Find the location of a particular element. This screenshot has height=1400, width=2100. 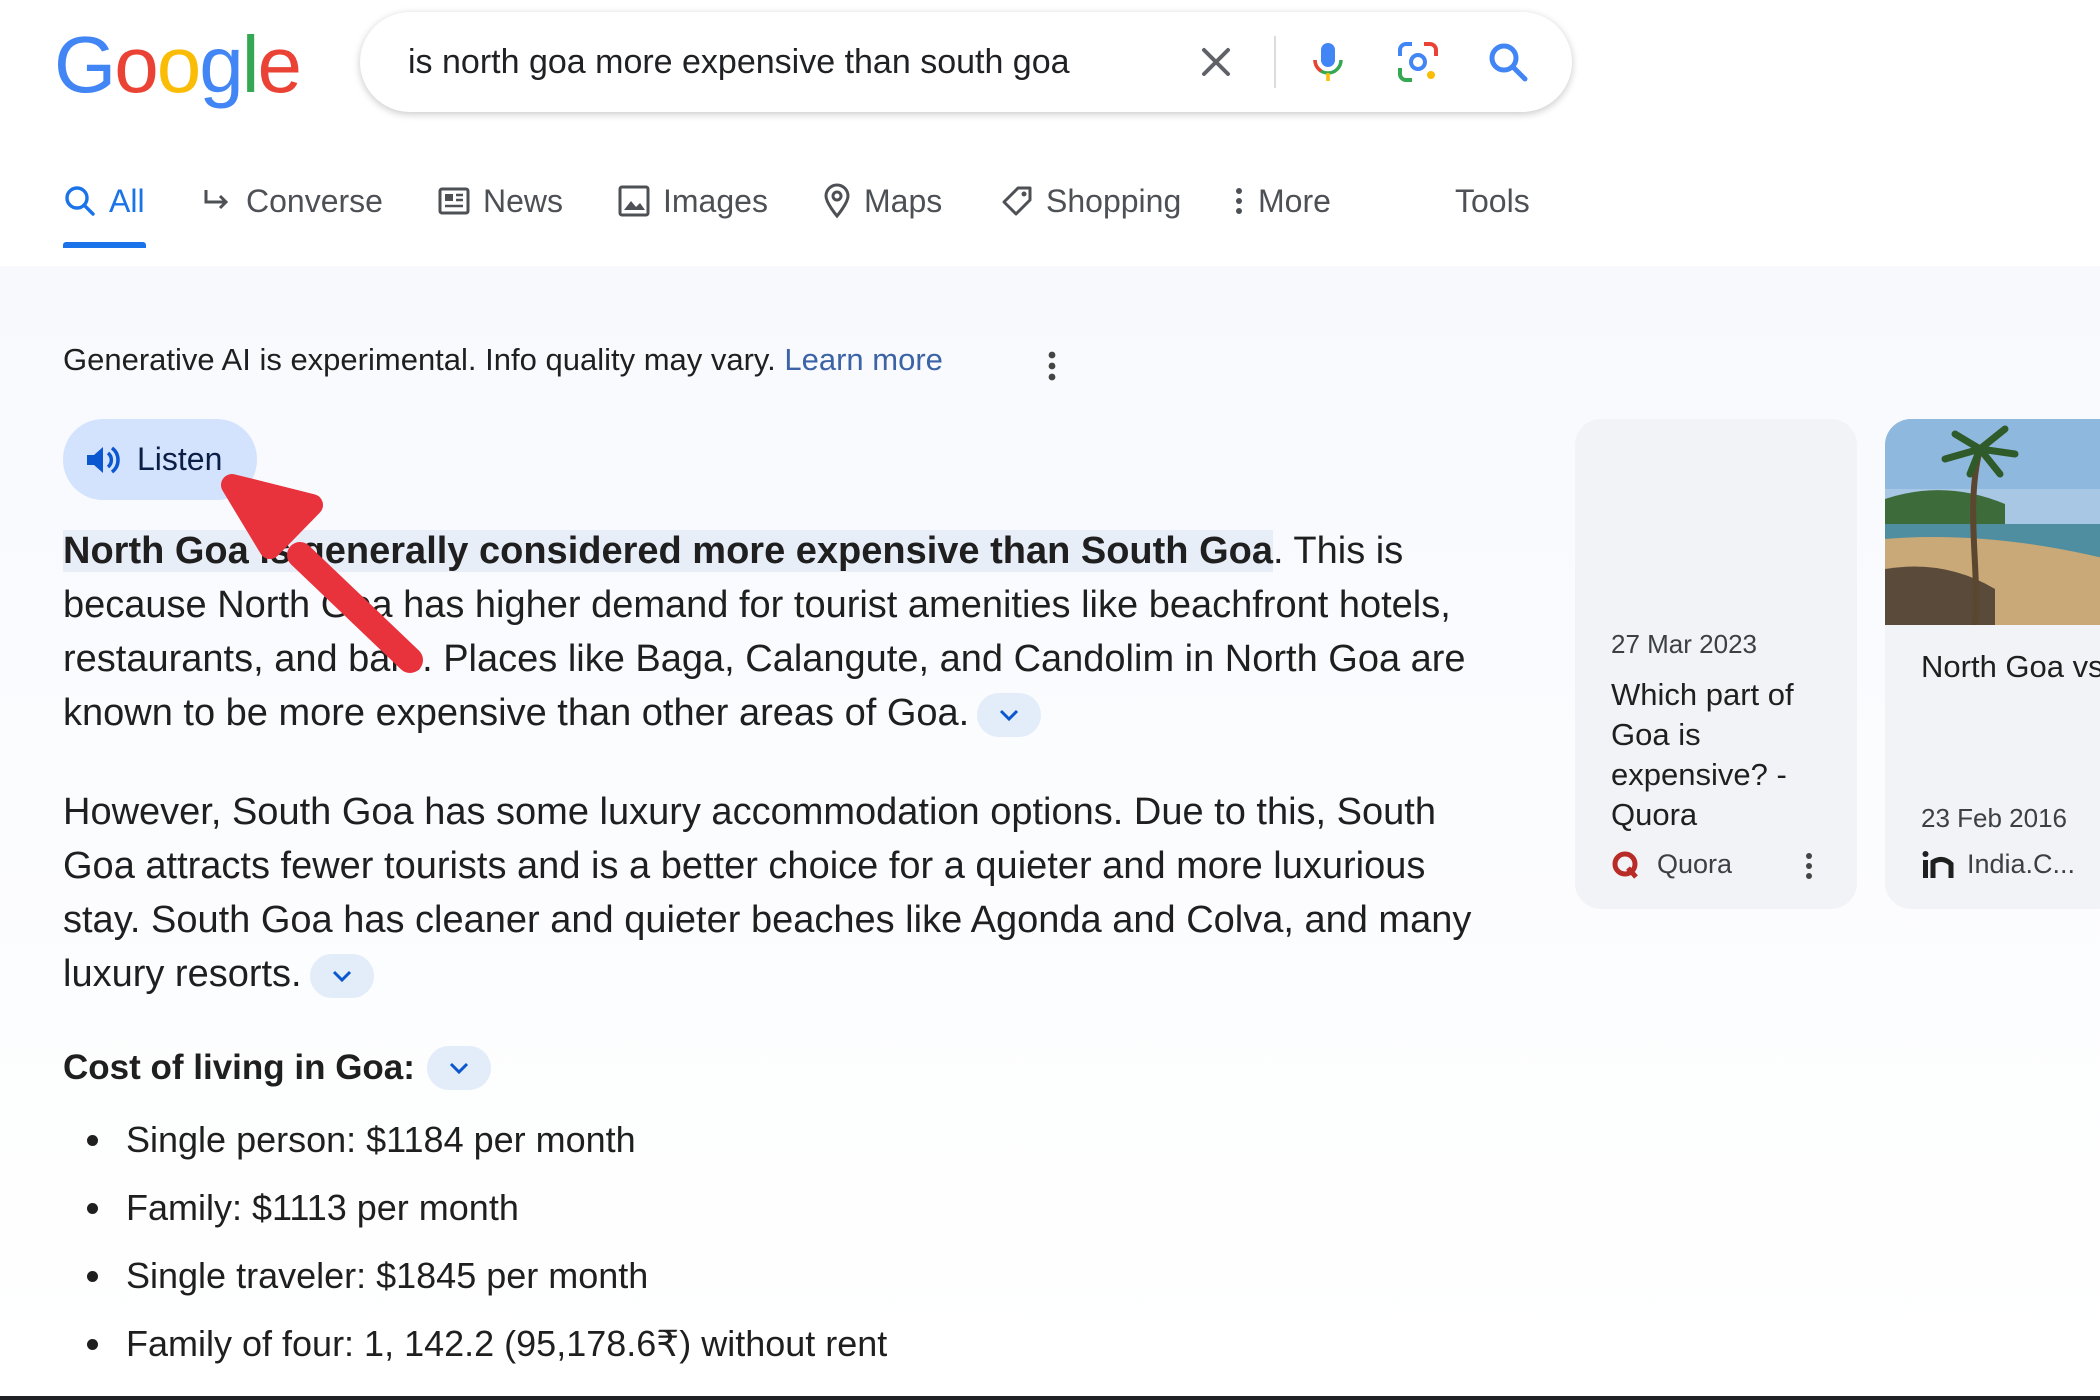

card-title: Which part of Goa is expensive? - Quora is located at coordinates (1721, 755).